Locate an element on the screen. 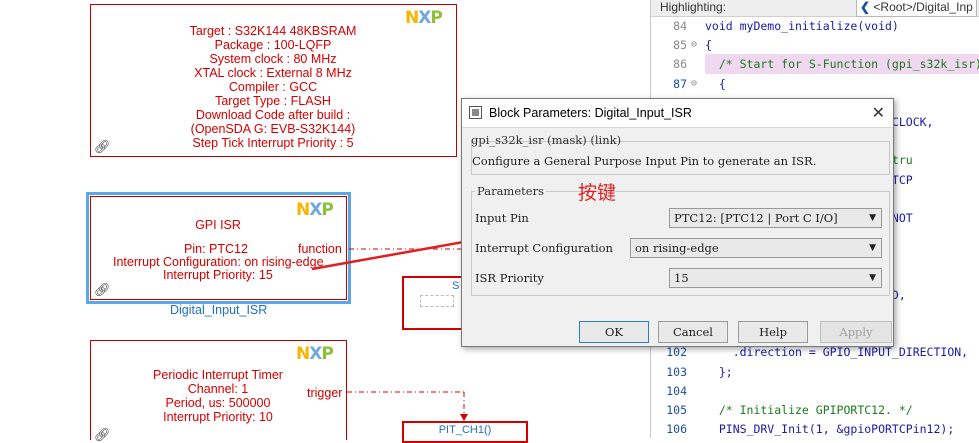 Image resolution: width=979 pixels, height=443 pixels. gpi-block-title: GPI ISR is located at coordinates (218, 225).